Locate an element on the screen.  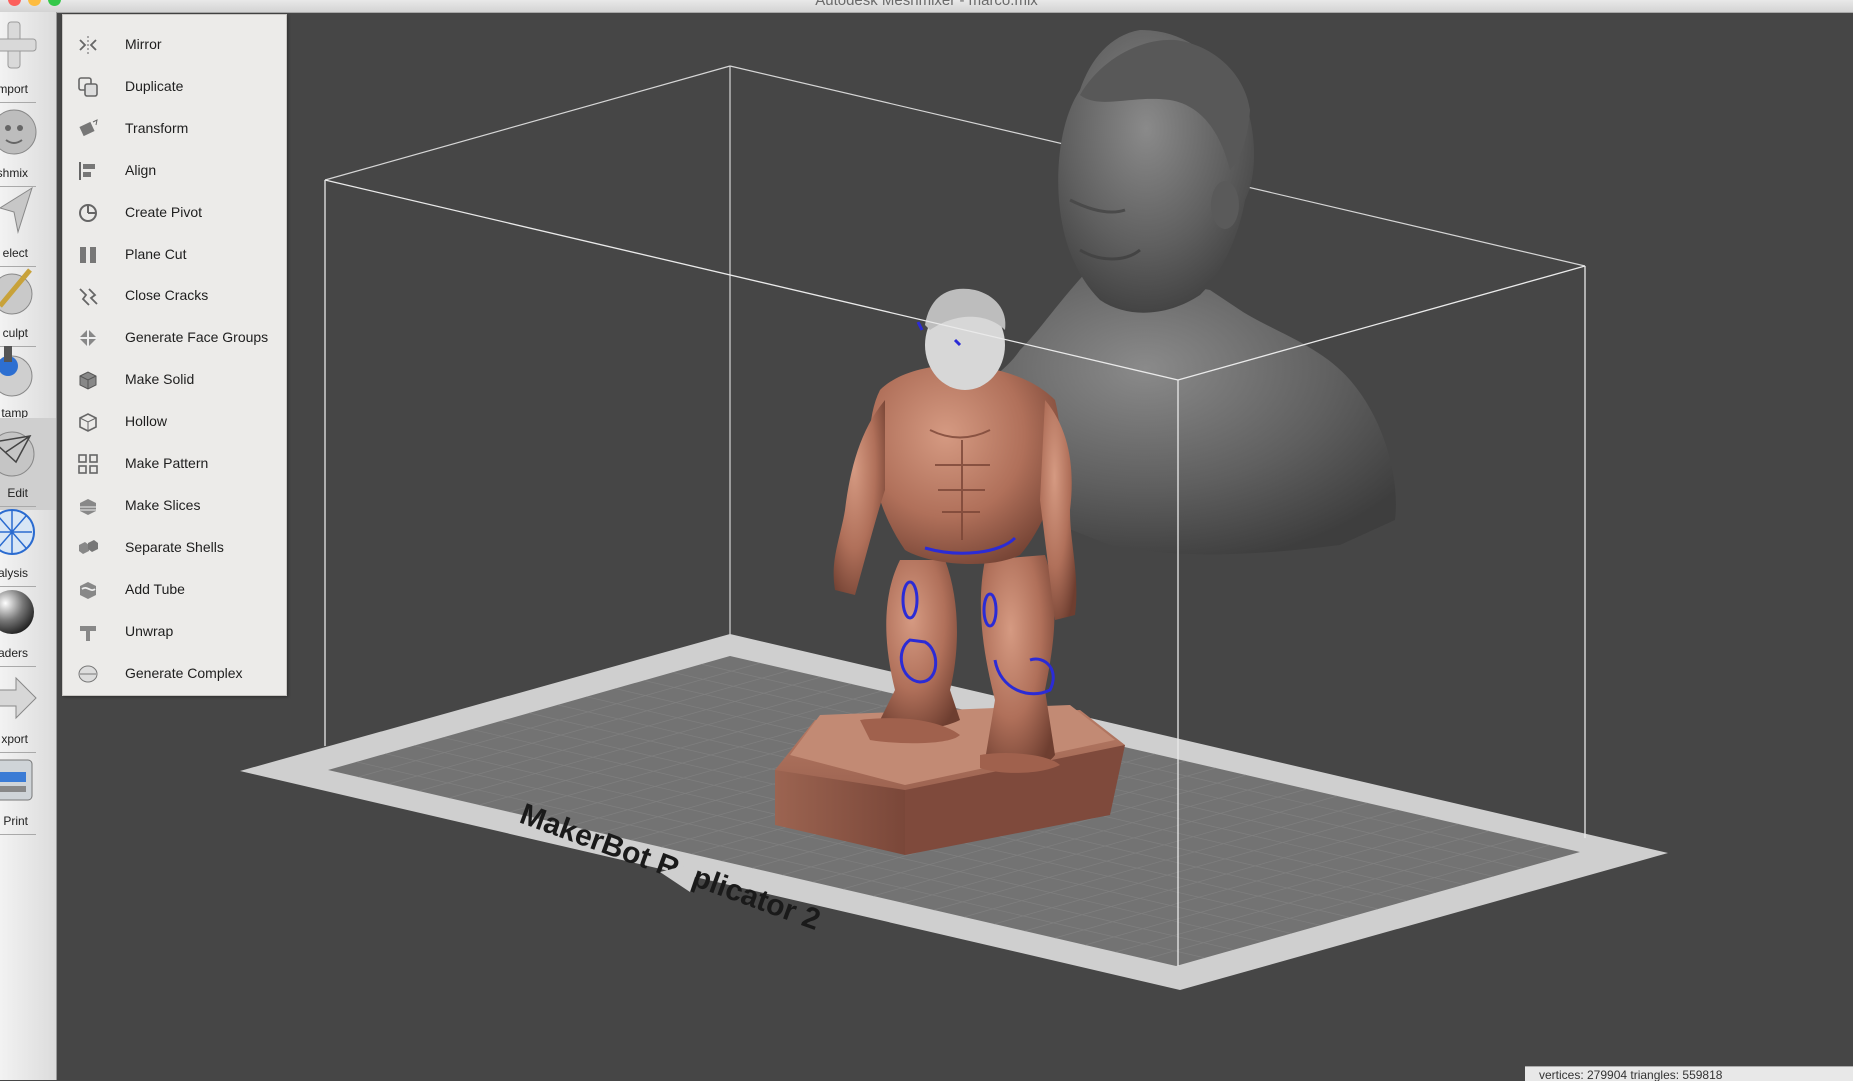
menu-item-label: Separate Shells is located at coordinates (174, 546).